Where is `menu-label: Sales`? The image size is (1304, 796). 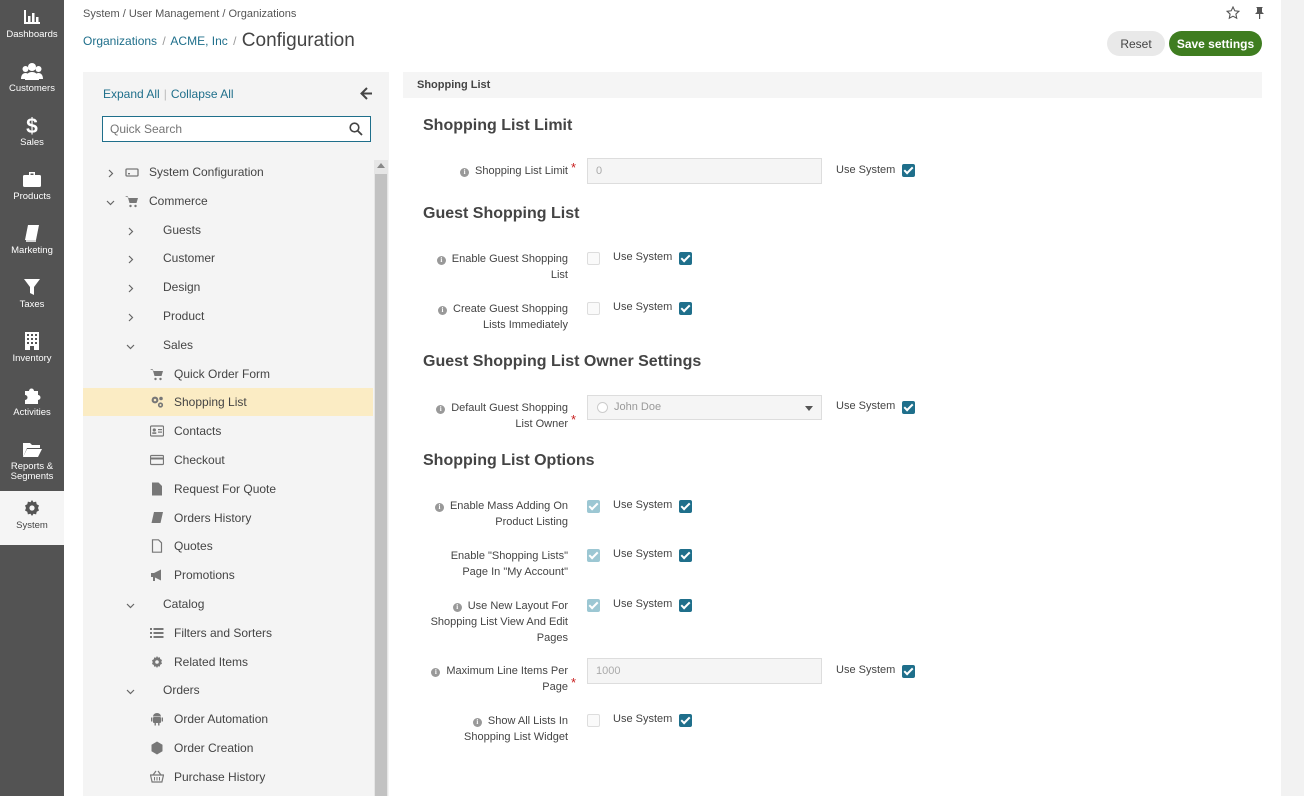 menu-label: Sales is located at coordinates (32, 142).